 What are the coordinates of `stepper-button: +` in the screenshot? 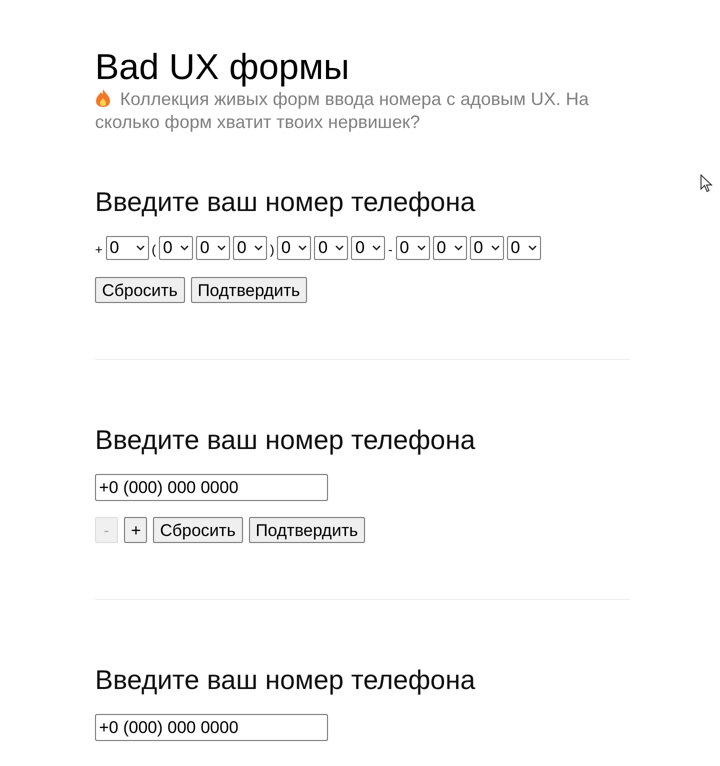 It's located at (135, 530).